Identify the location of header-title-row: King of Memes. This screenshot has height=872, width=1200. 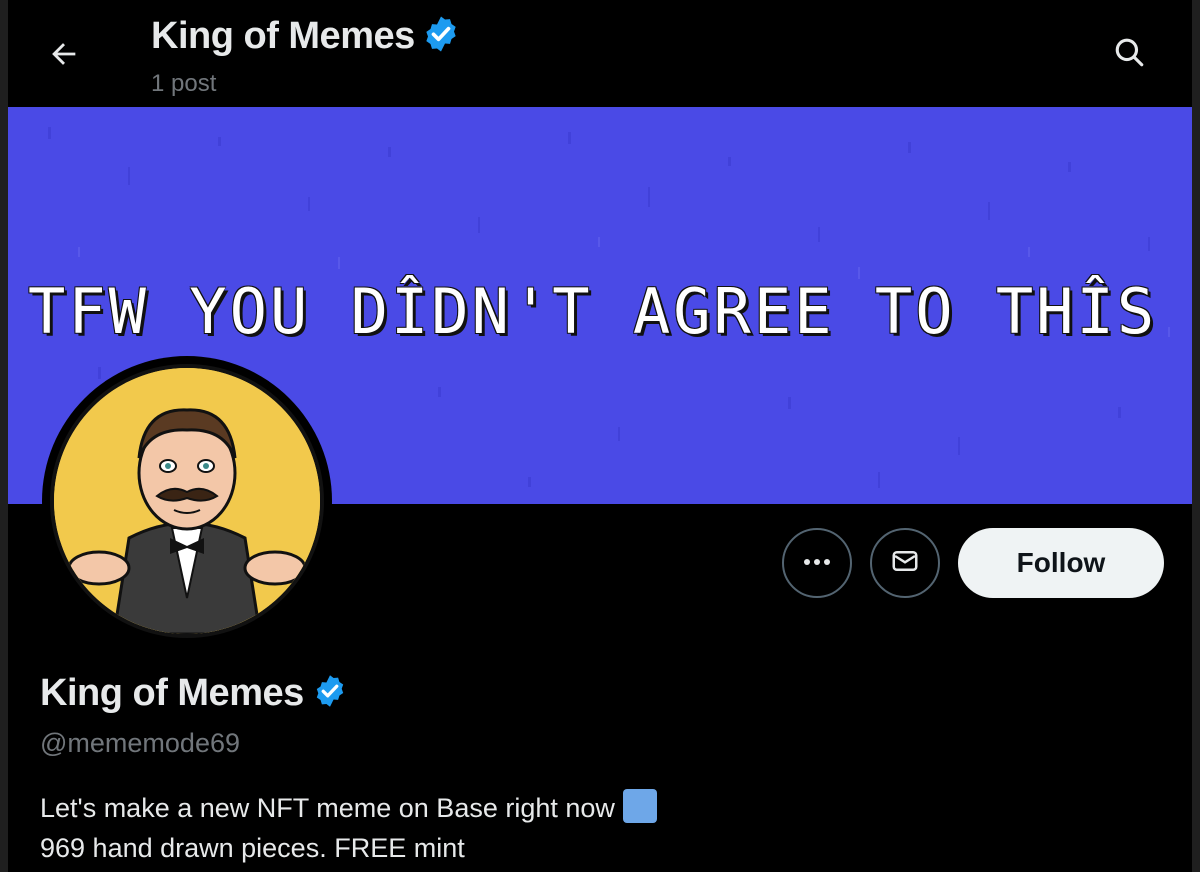
(306, 36).